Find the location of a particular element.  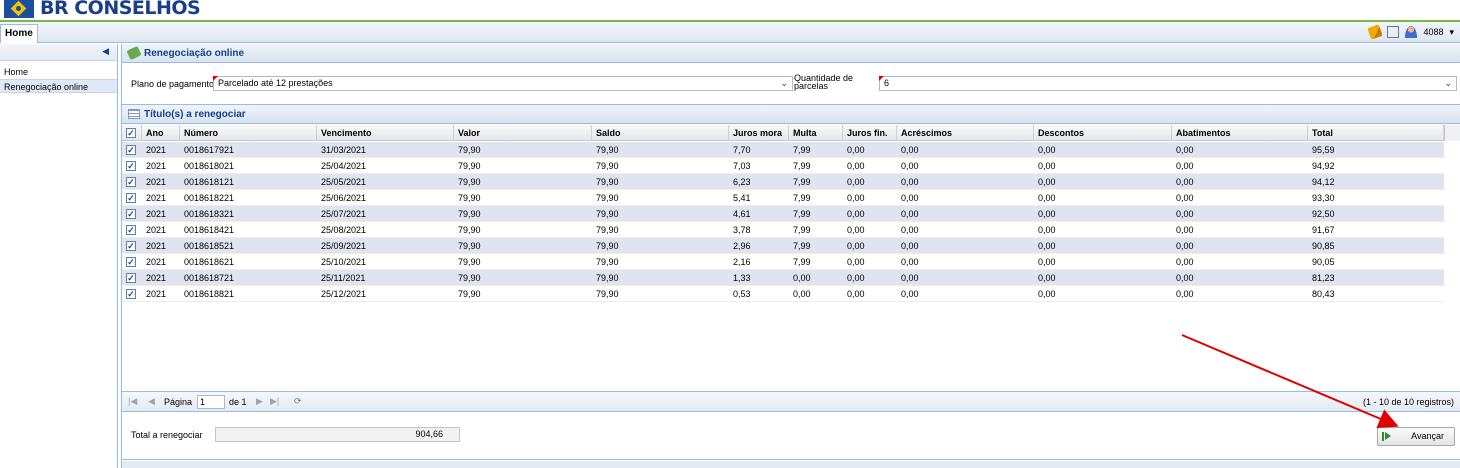

pencil-icon is located at coordinates (1375, 32).